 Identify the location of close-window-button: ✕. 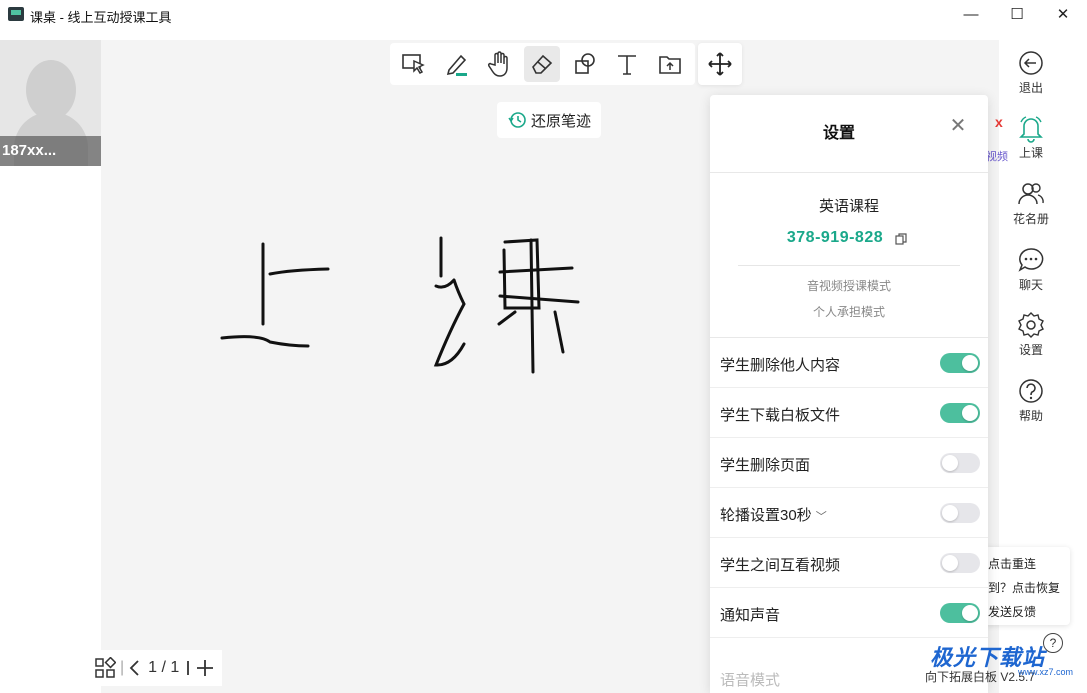
(1063, 15).